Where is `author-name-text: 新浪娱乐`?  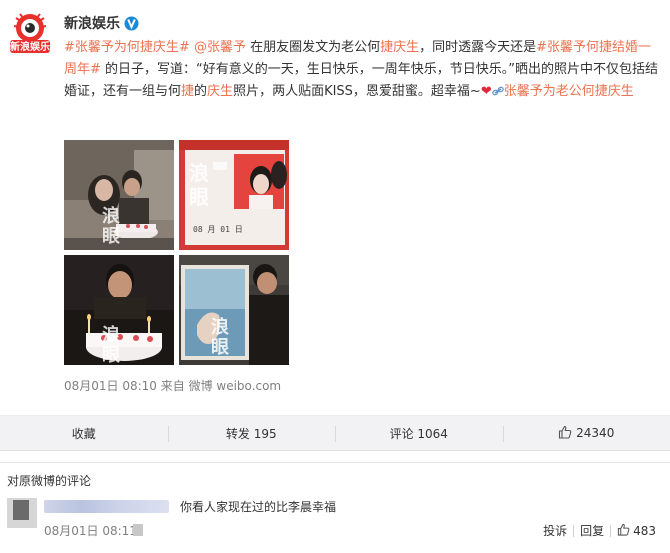
author-name-text: 新浪娱乐 is located at coordinates (92, 23).